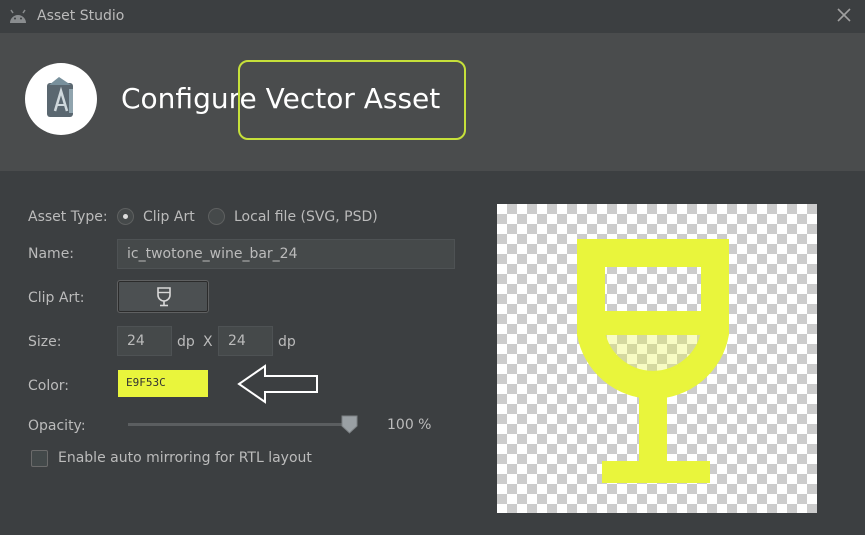 This screenshot has height=535, width=865. I want to click on annotation-arrow-icon, so click(277, 384).